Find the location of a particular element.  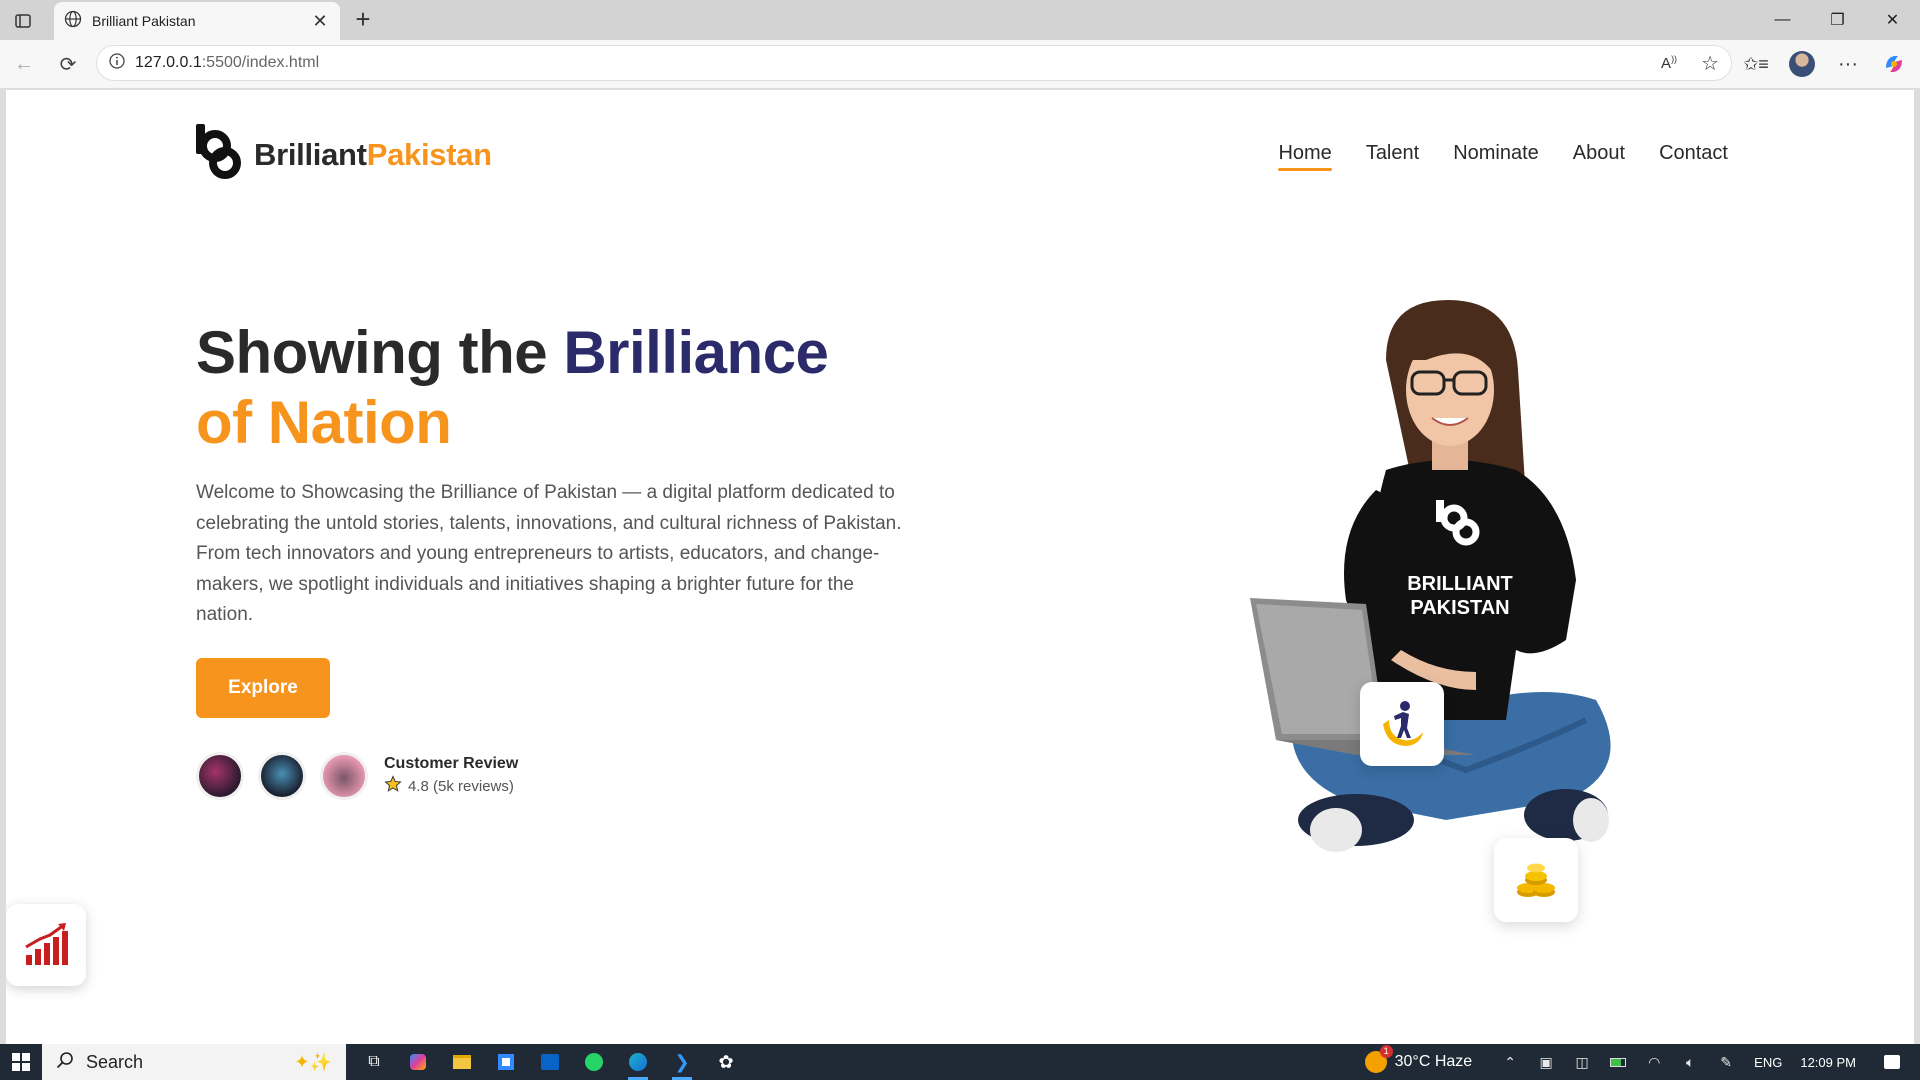

language-indicator: ENG is located at coordinates (1768, 1062).